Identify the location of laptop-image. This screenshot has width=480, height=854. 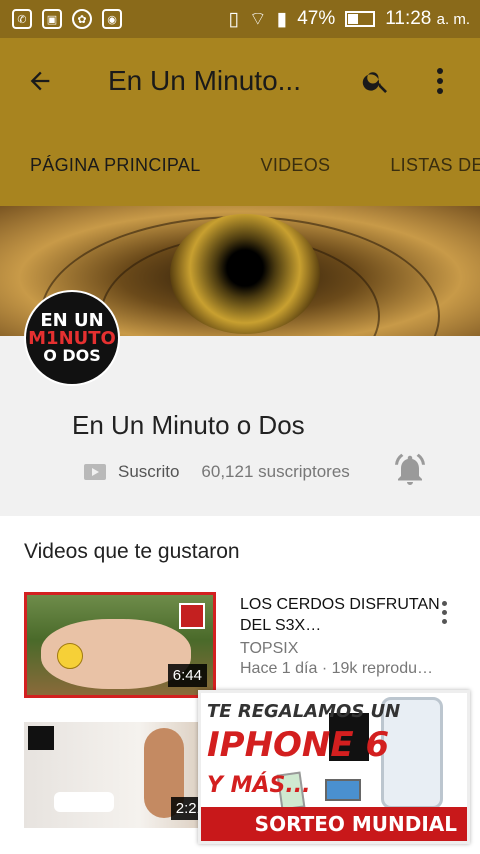
(343, 790).